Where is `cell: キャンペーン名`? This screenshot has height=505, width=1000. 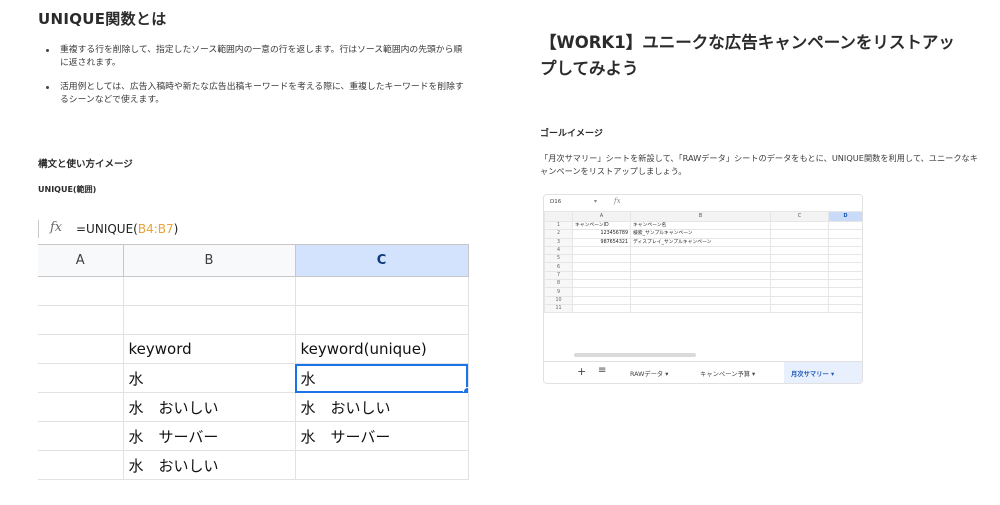
cell: キャンペーン名 is located at coordinates (700, 225).